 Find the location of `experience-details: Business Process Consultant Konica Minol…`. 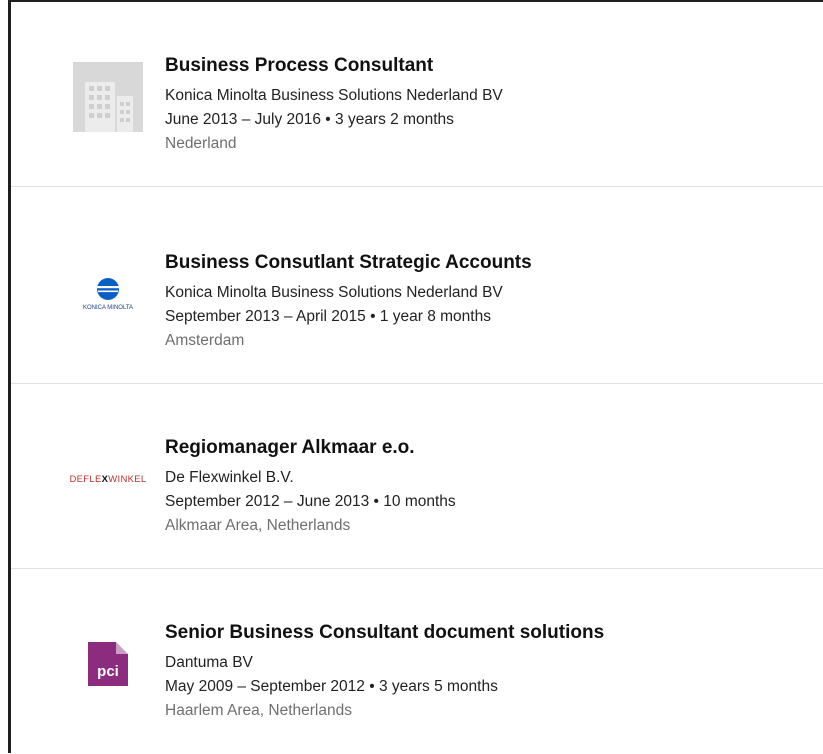

experience-details: Business Process Consultant Konica Minol… is located at coordinates (334, 105).